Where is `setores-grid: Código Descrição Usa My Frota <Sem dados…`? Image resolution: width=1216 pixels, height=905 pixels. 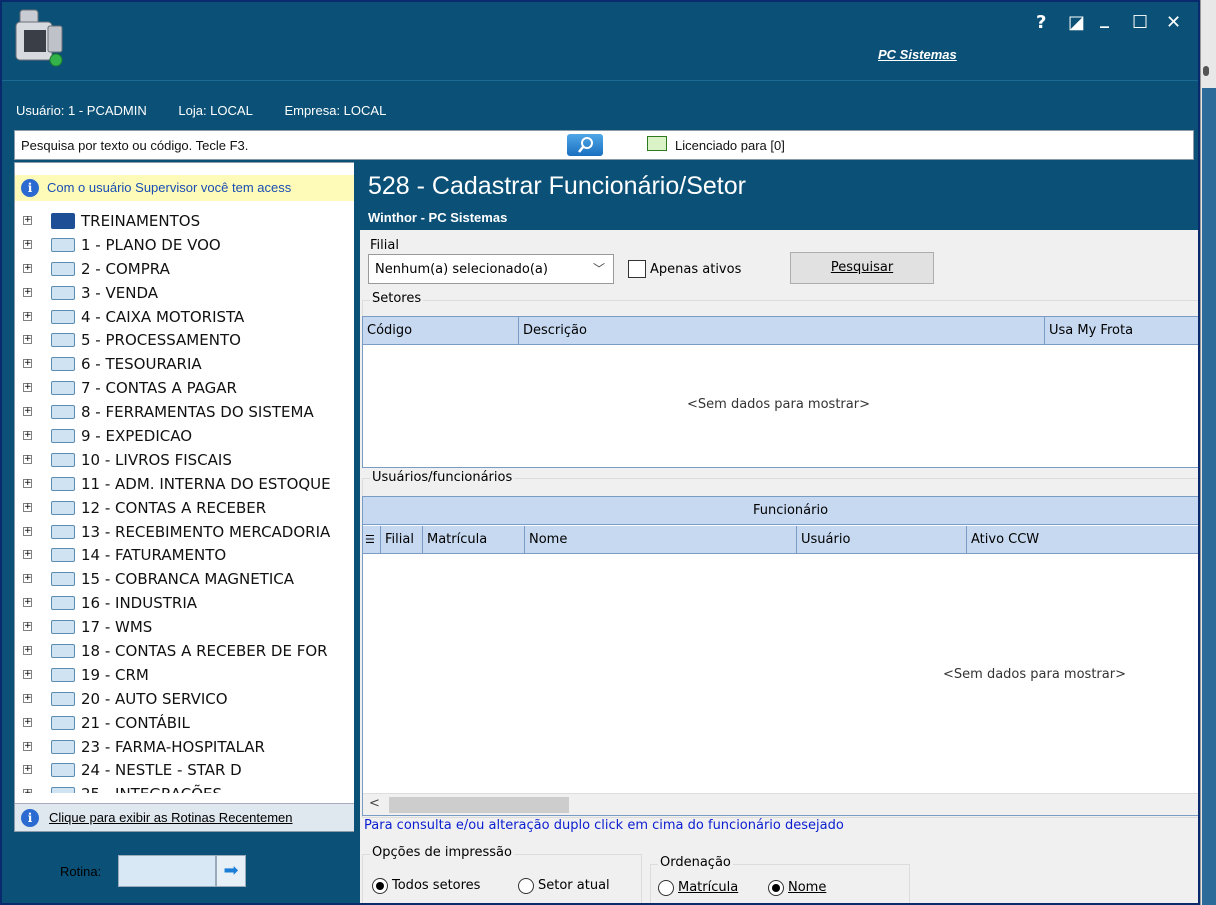
setores-grid: Código Descrição Usa My Frota <Sem dados… is located at coordinates (780, 392).